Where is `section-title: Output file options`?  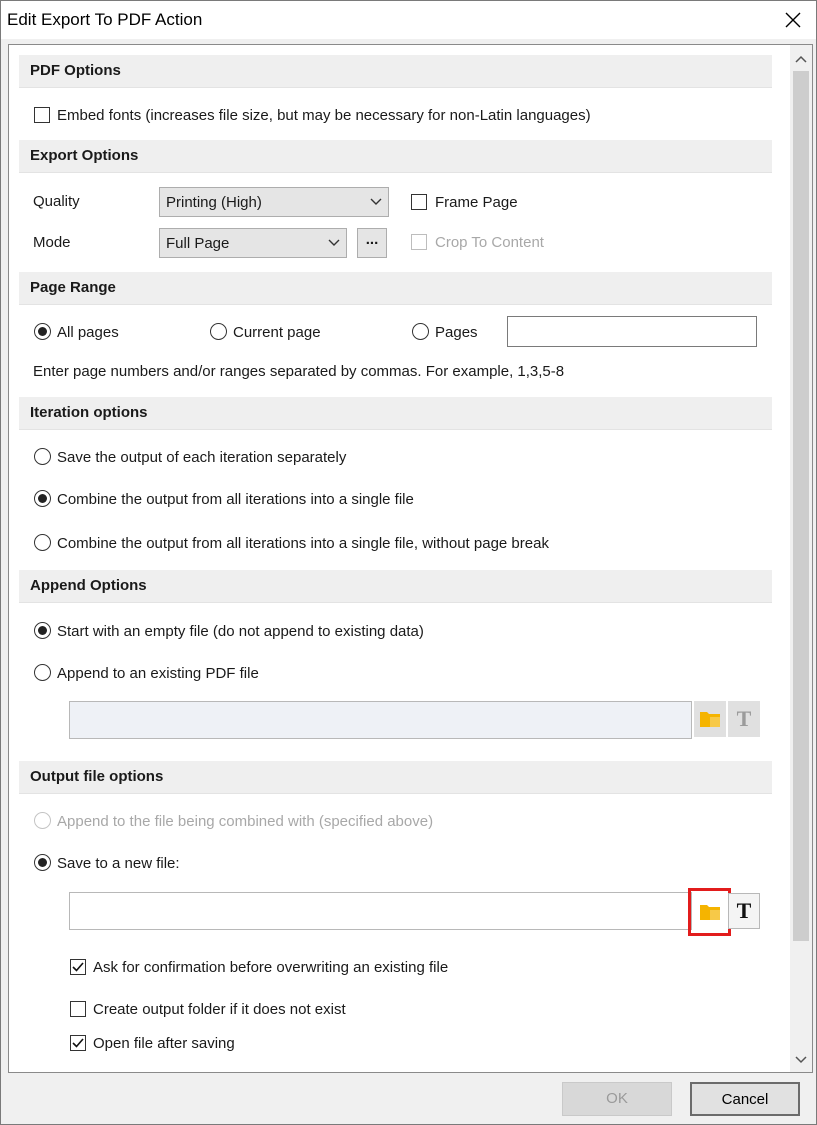 section-title: Output file options is located at coordinates (97, 776).